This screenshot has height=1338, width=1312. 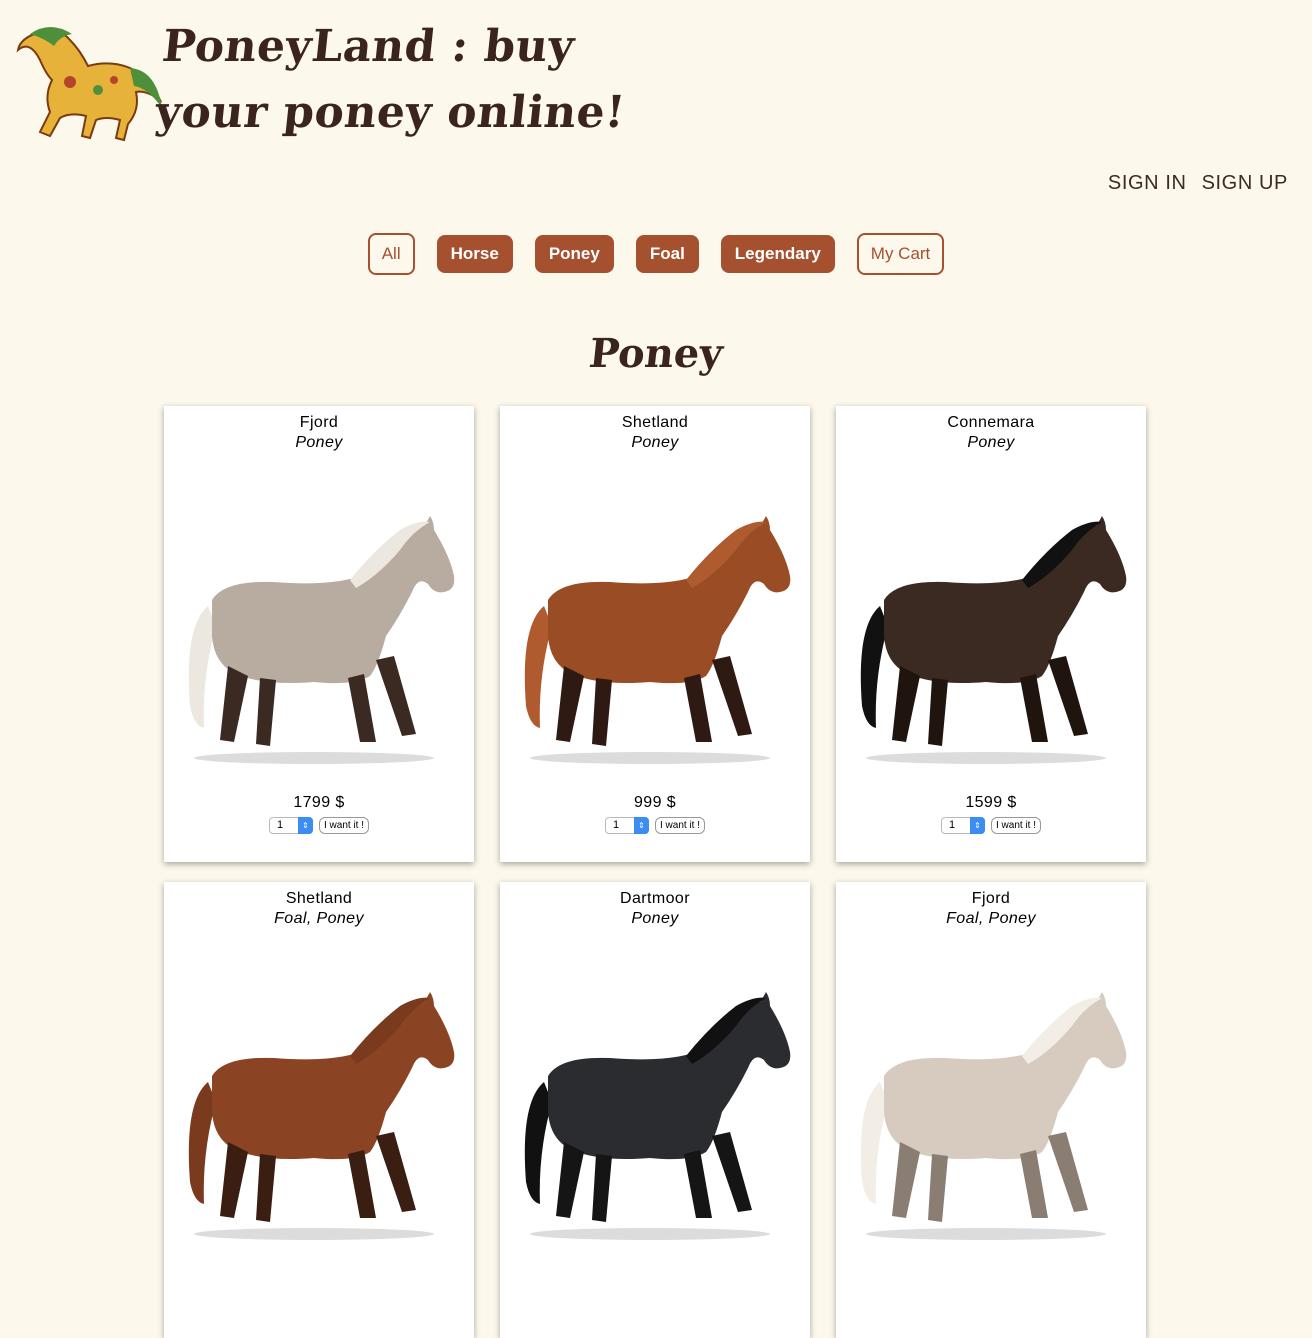 I want to click on category-filters: All Horse Poney Foal Legendary My Cart, so click(x=656, y=254).